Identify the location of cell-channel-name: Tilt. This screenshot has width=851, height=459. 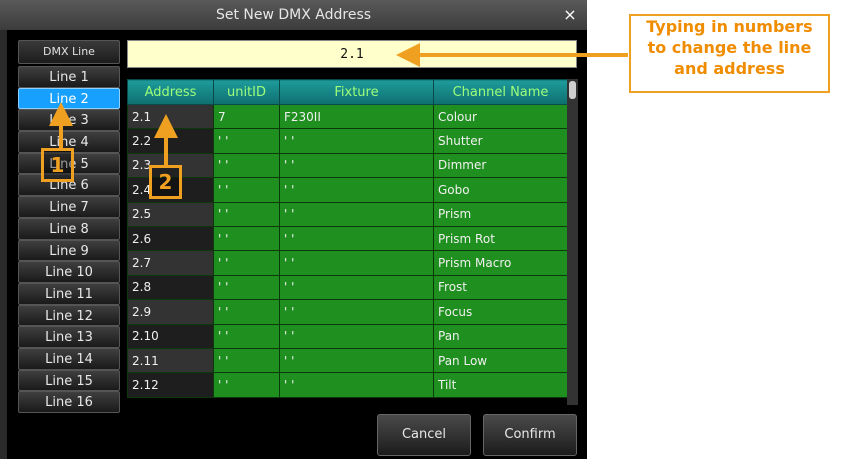
(500, 385).